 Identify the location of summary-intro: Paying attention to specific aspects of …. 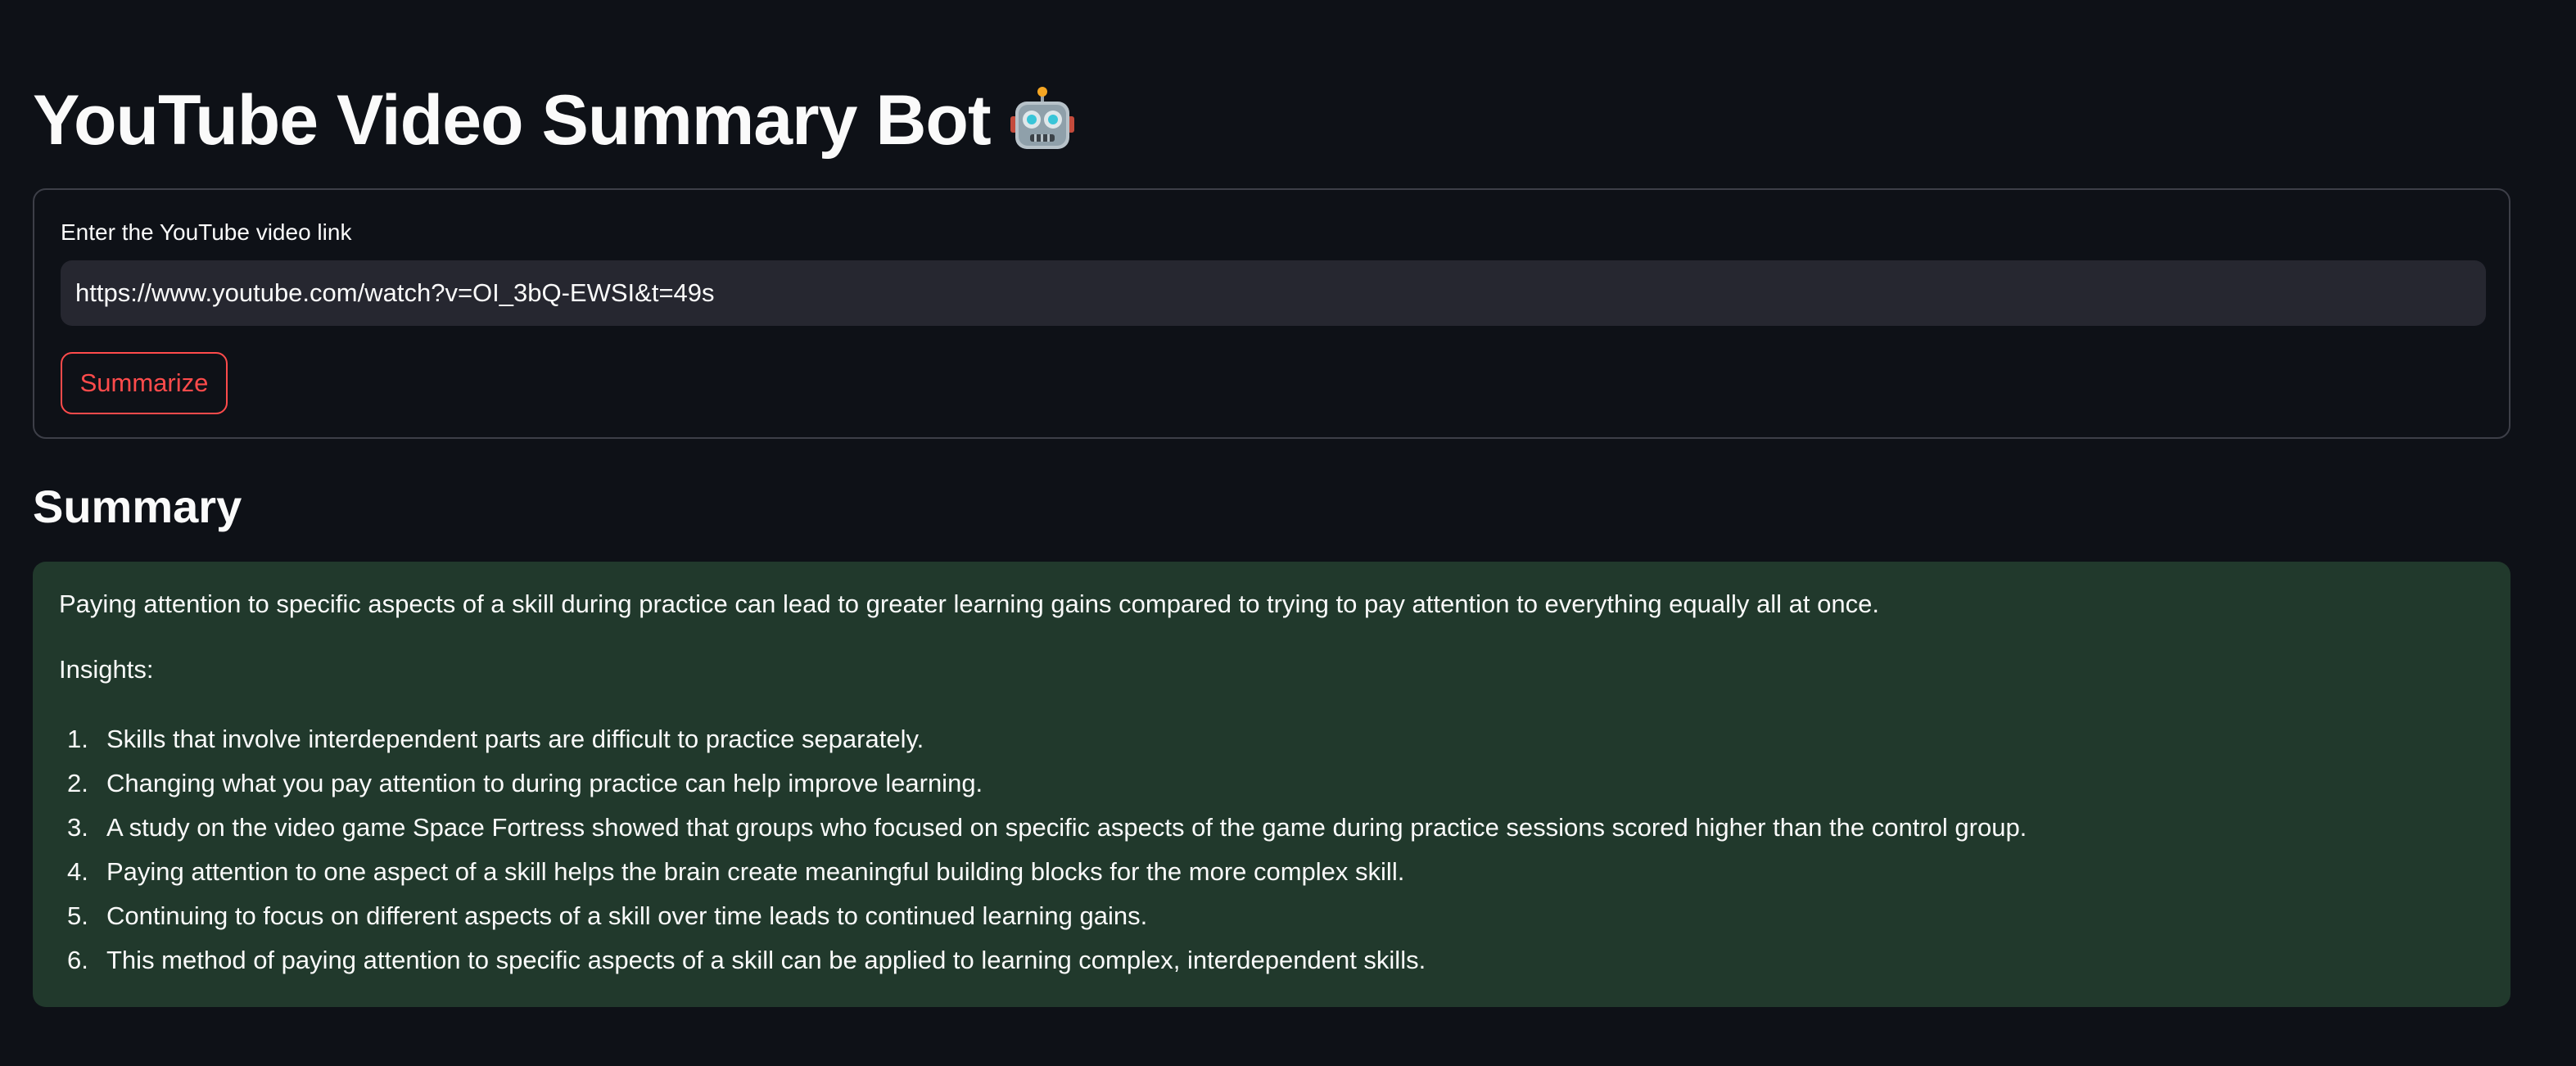
(969, 603).